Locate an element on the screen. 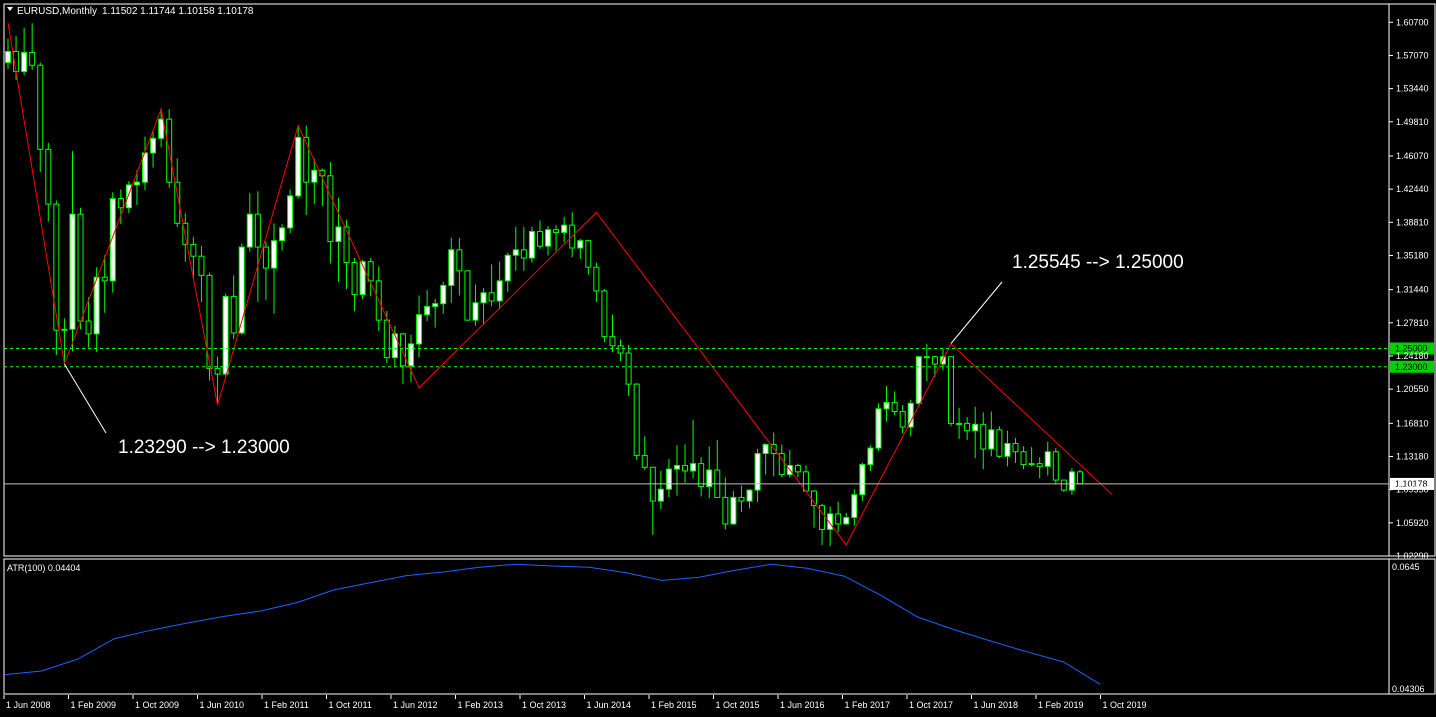 This screenshot has height=717, width=1436. symbol-label: EURUSD,Monthly is located at coordinates (57, 11).